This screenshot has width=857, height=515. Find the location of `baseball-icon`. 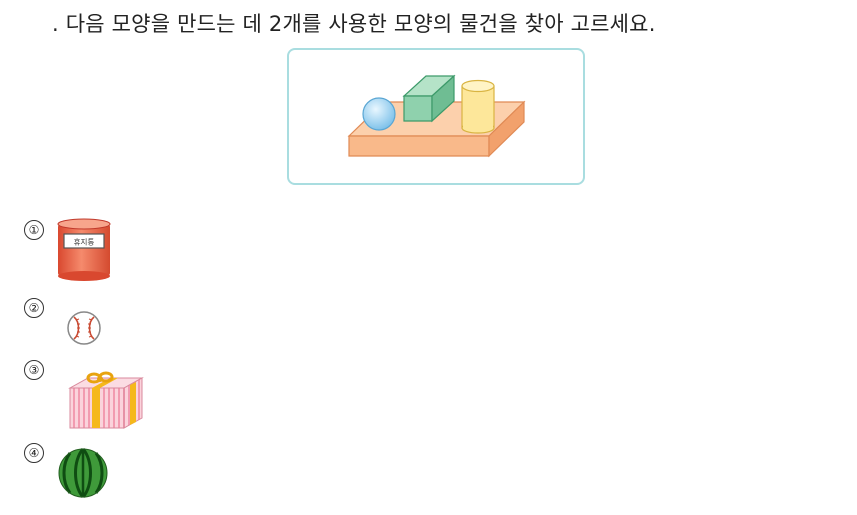

baseball-icon is located at coordinates (84, 328).